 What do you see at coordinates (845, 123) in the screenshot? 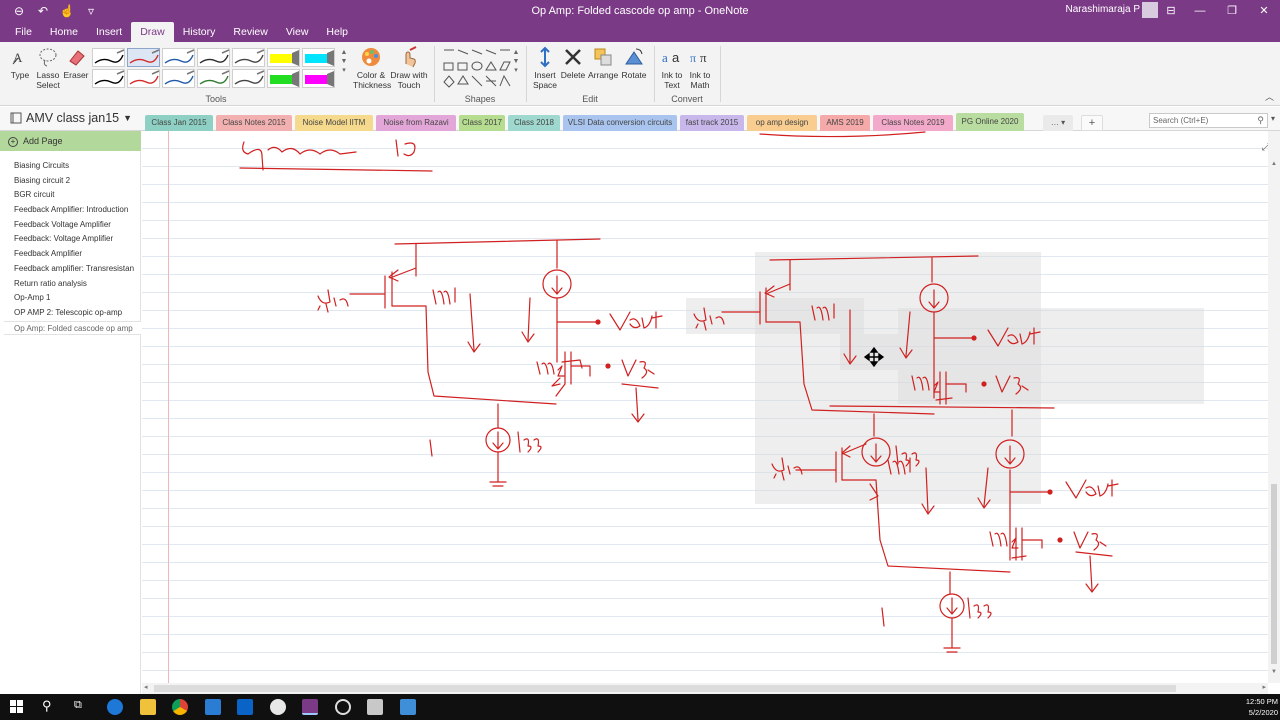
I see `section-tab: AMS 2019` at bounding box center [845, 123].